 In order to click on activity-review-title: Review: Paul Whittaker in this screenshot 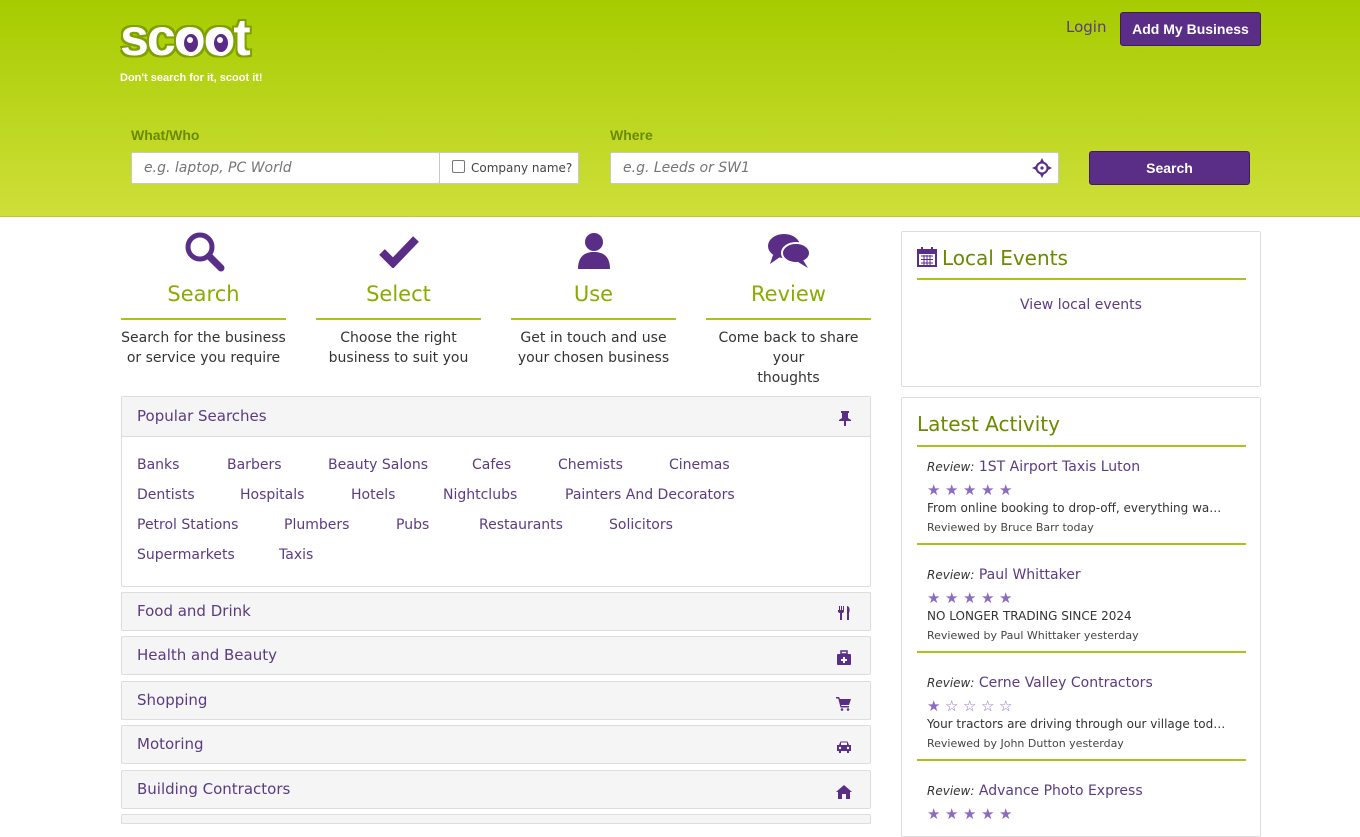, I will do `click(1081, 575)`.